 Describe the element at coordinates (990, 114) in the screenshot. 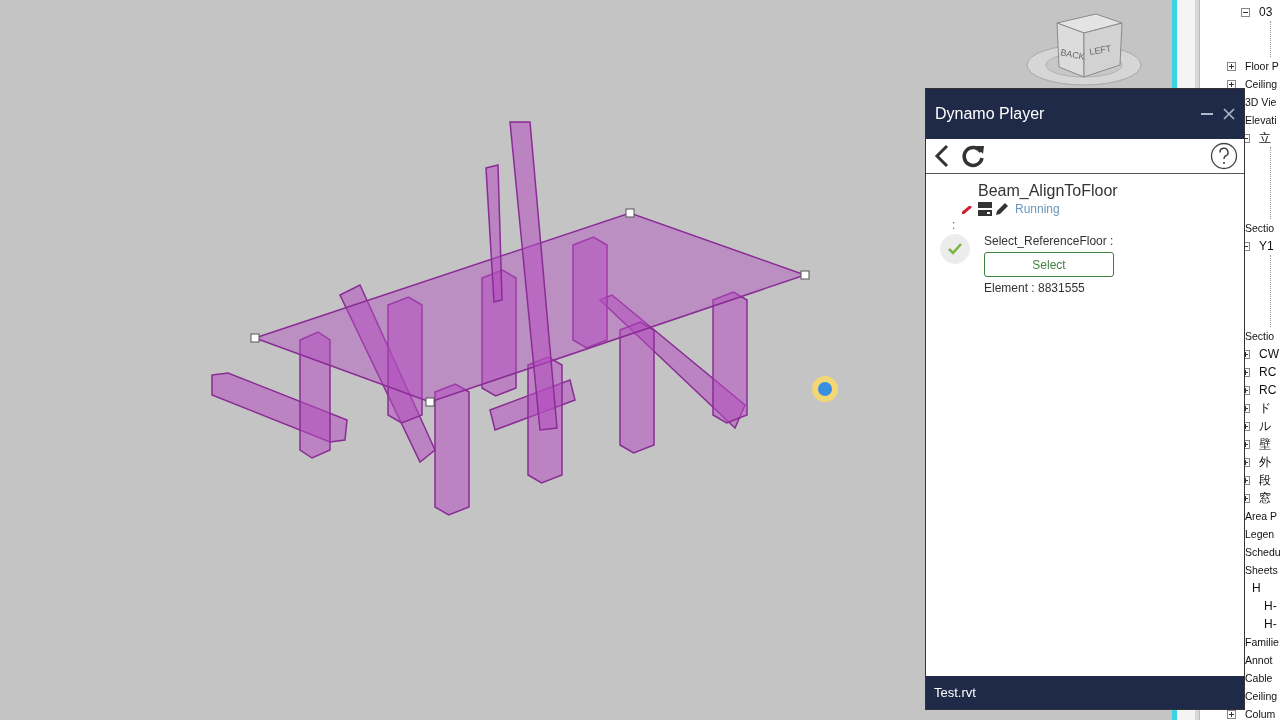

I see `window-title: Dynamo Player` at that location.